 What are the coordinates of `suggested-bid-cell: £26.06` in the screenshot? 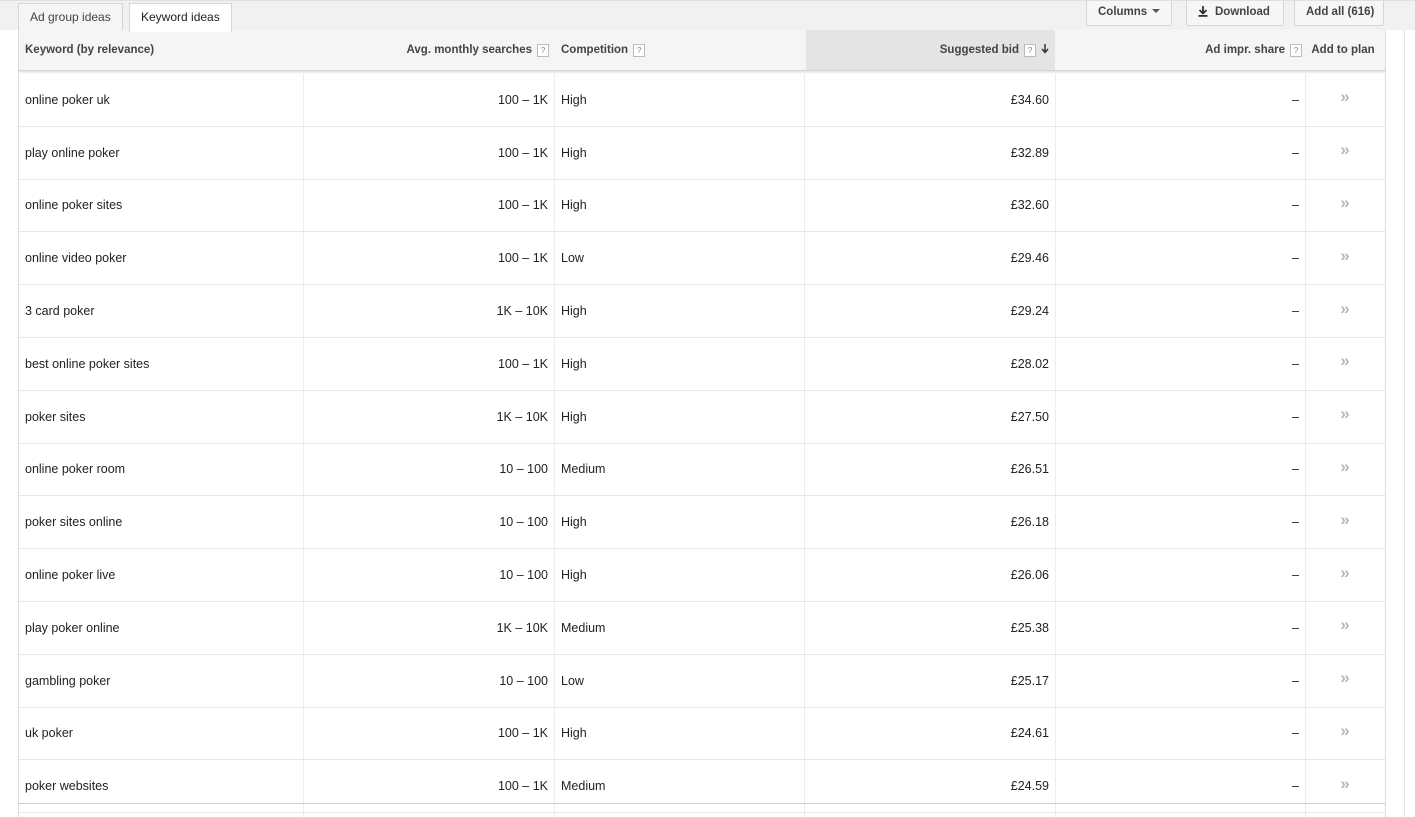 It's located at (929, 575).